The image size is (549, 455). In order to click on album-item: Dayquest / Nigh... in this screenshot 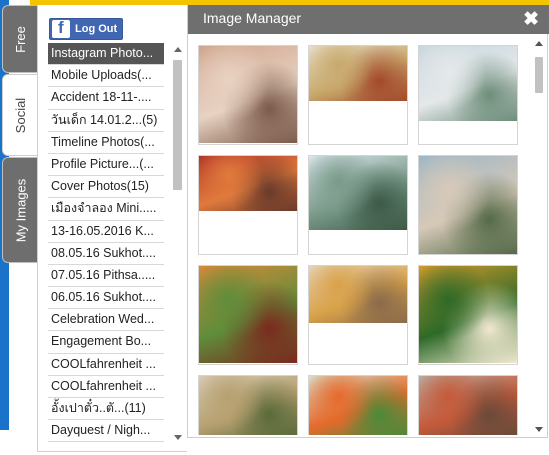, I will do `click(106, 431)`.